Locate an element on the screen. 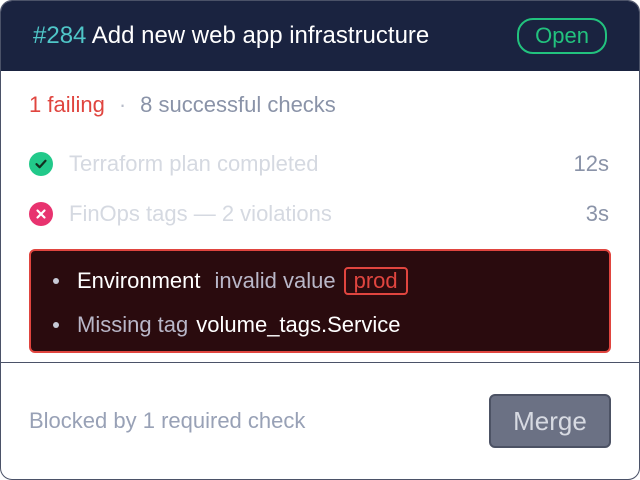  status-badge: Open is located at coordinates (562, 36).